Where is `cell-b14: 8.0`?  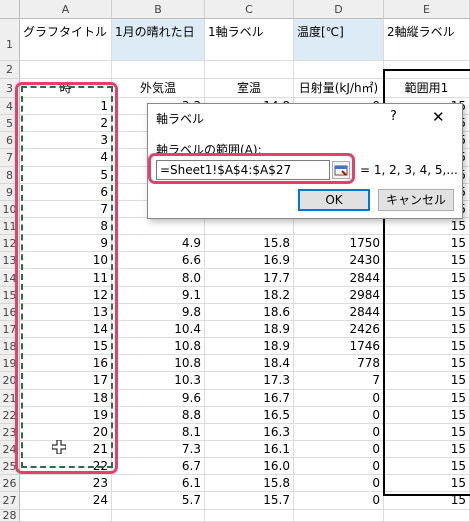 cell-b14: 8.0 is located at coordinates (158, 278).